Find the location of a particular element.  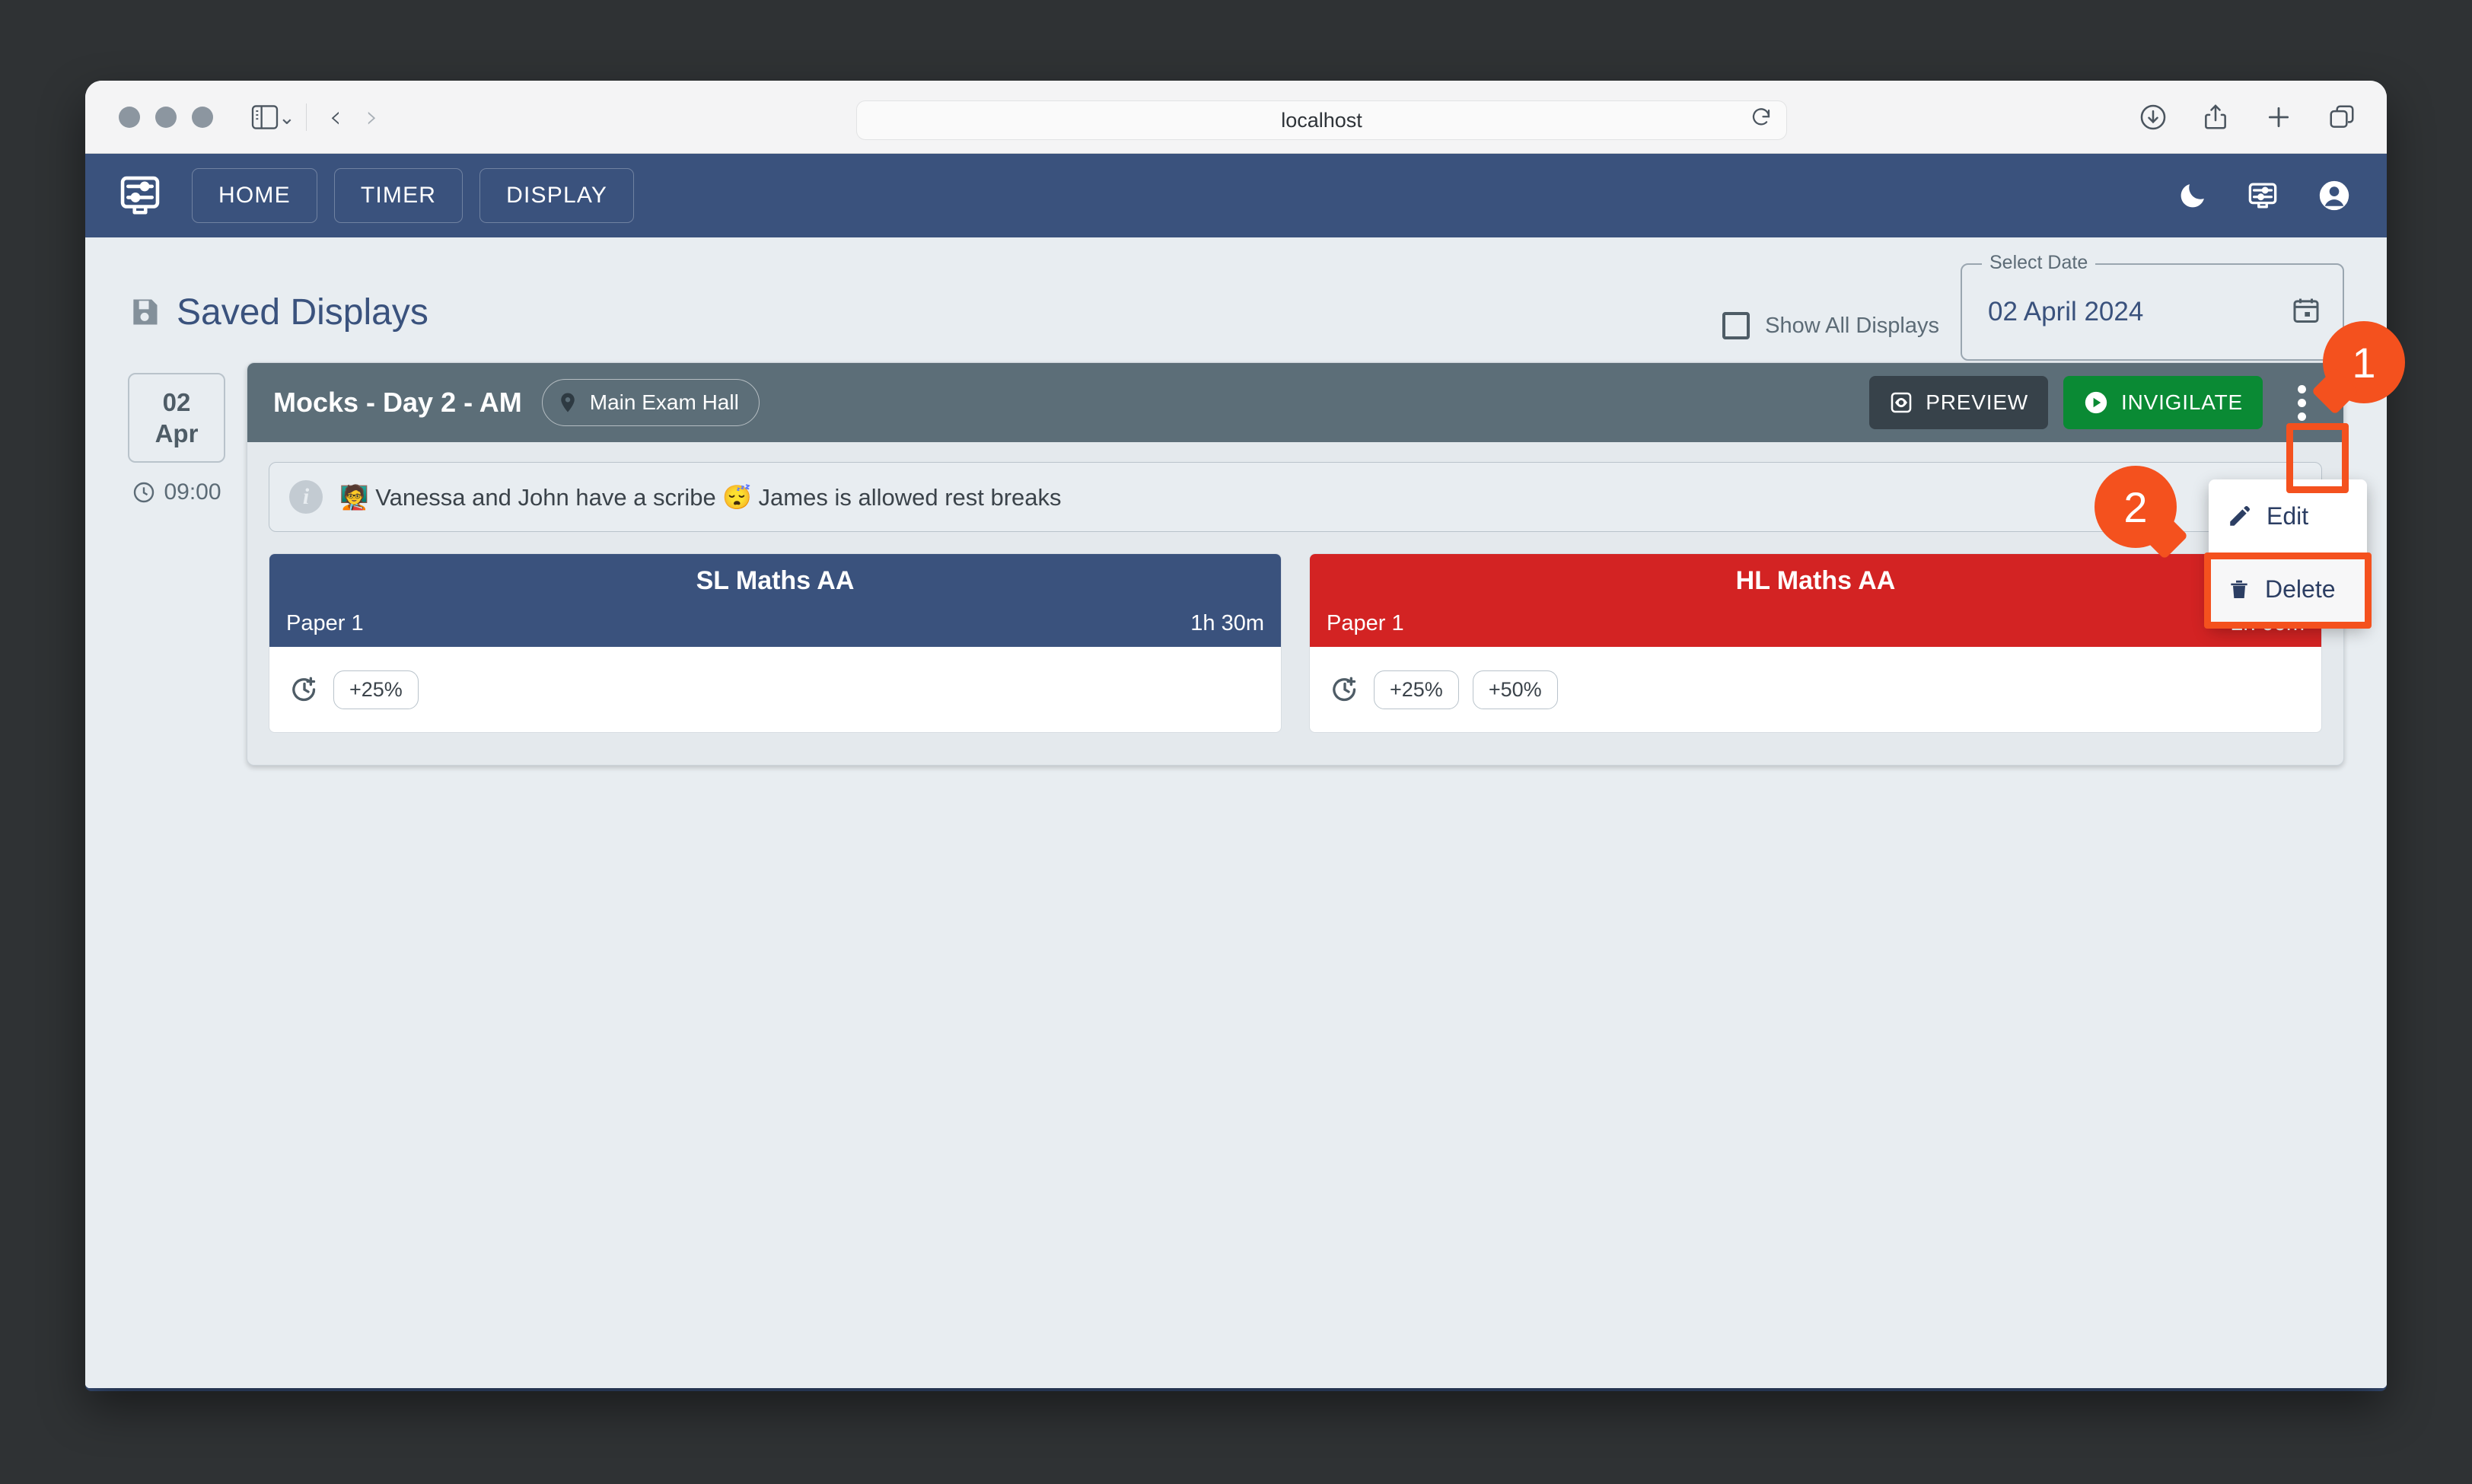

step-2-number: 2 is located at coordinates (2135, 507).